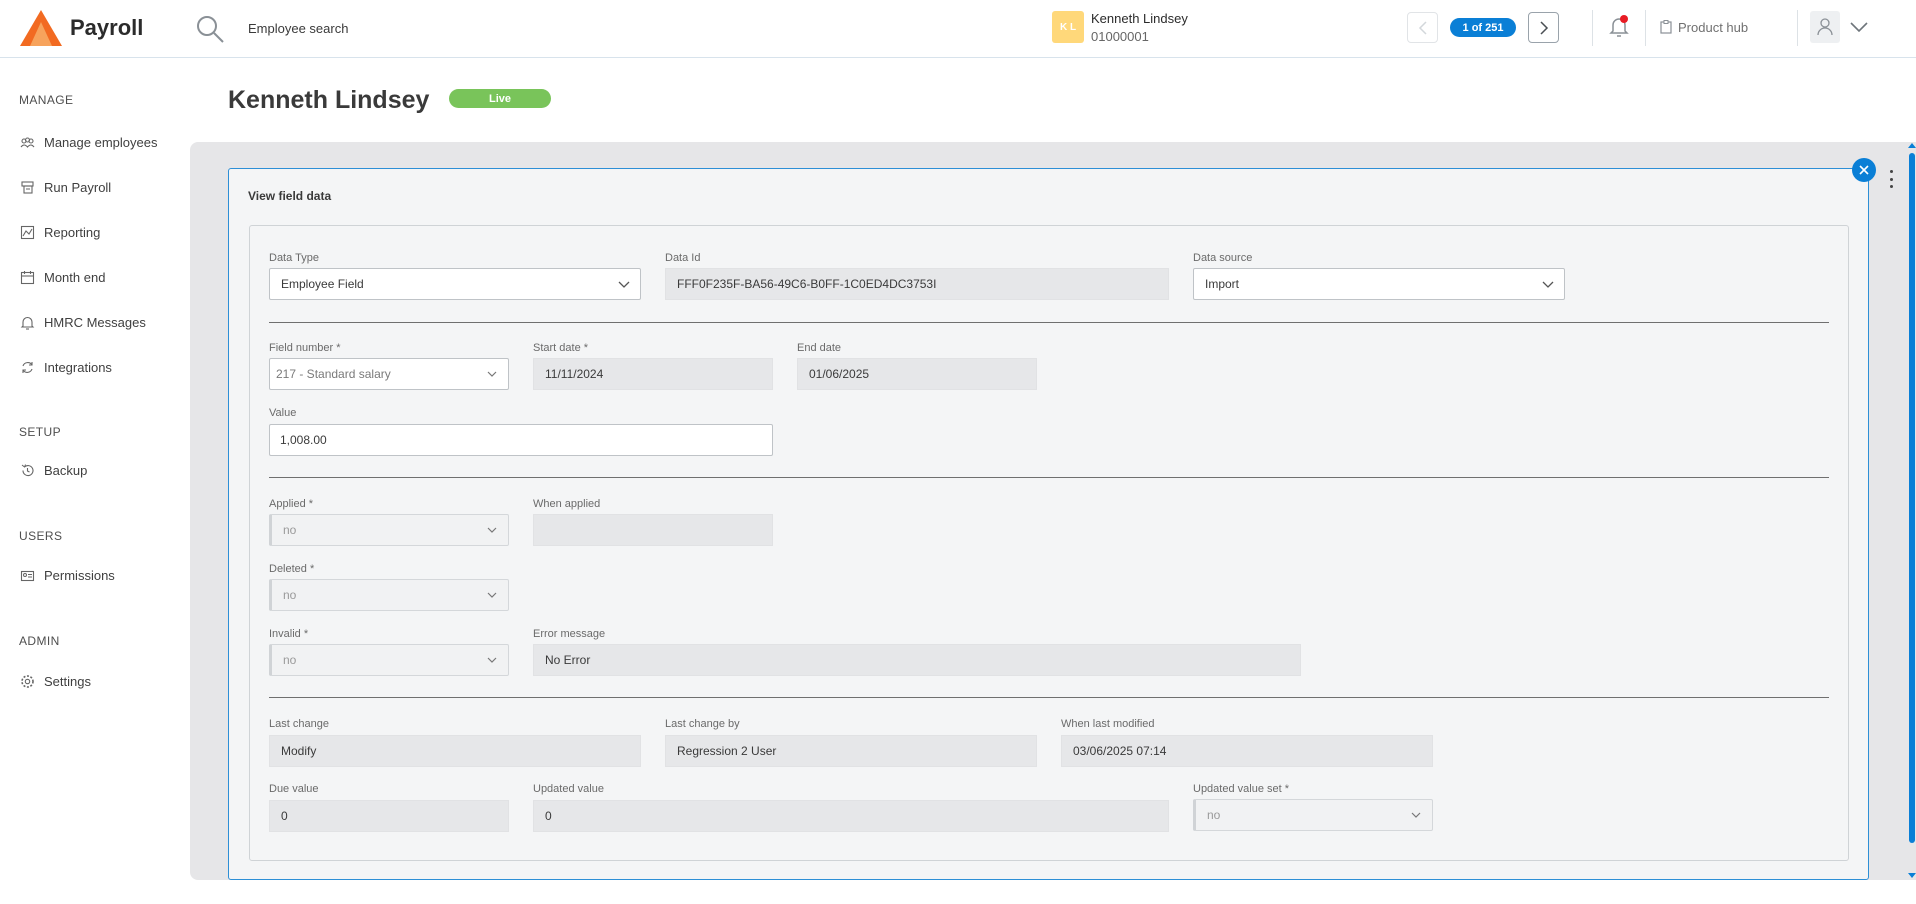 This screenshot has height=904, width=1916. I want to click on sidebar-item-run-payroll: Run Payroll, so click(65, 187).